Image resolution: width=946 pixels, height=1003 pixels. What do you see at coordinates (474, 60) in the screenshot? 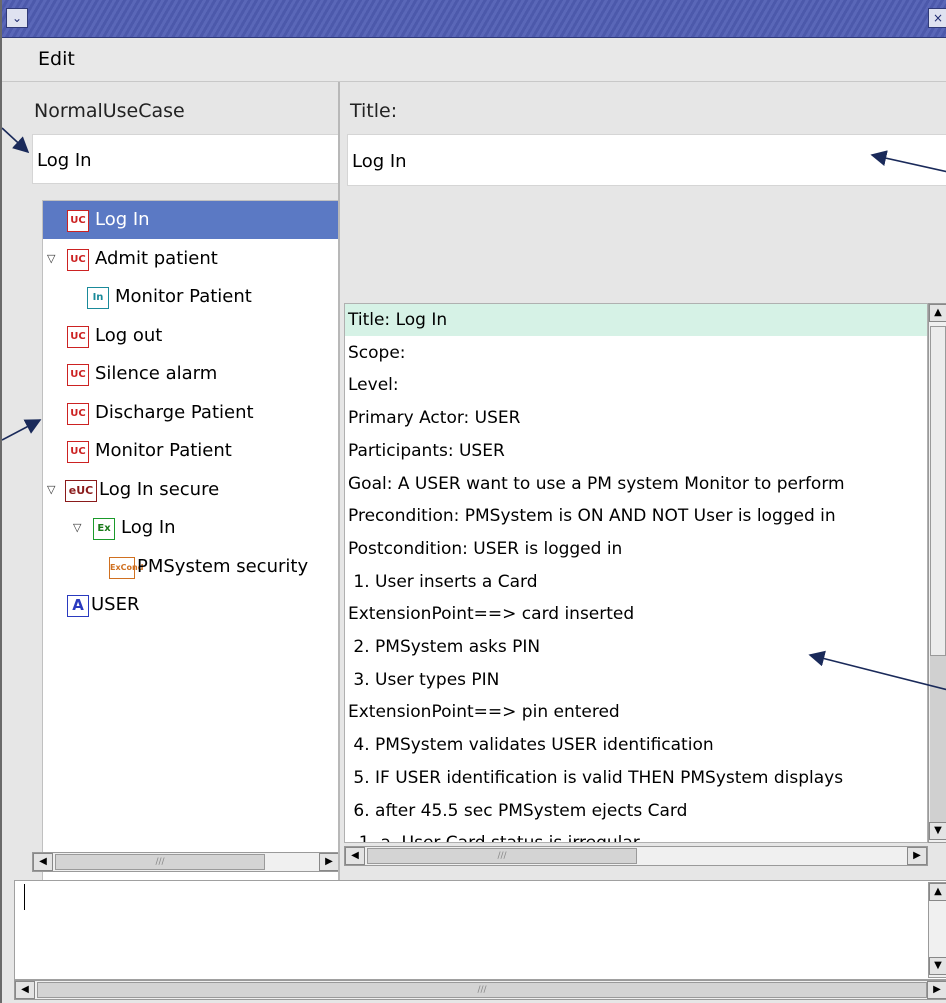
I see `menu-bar: Edit` at bounding box center [474, 60].